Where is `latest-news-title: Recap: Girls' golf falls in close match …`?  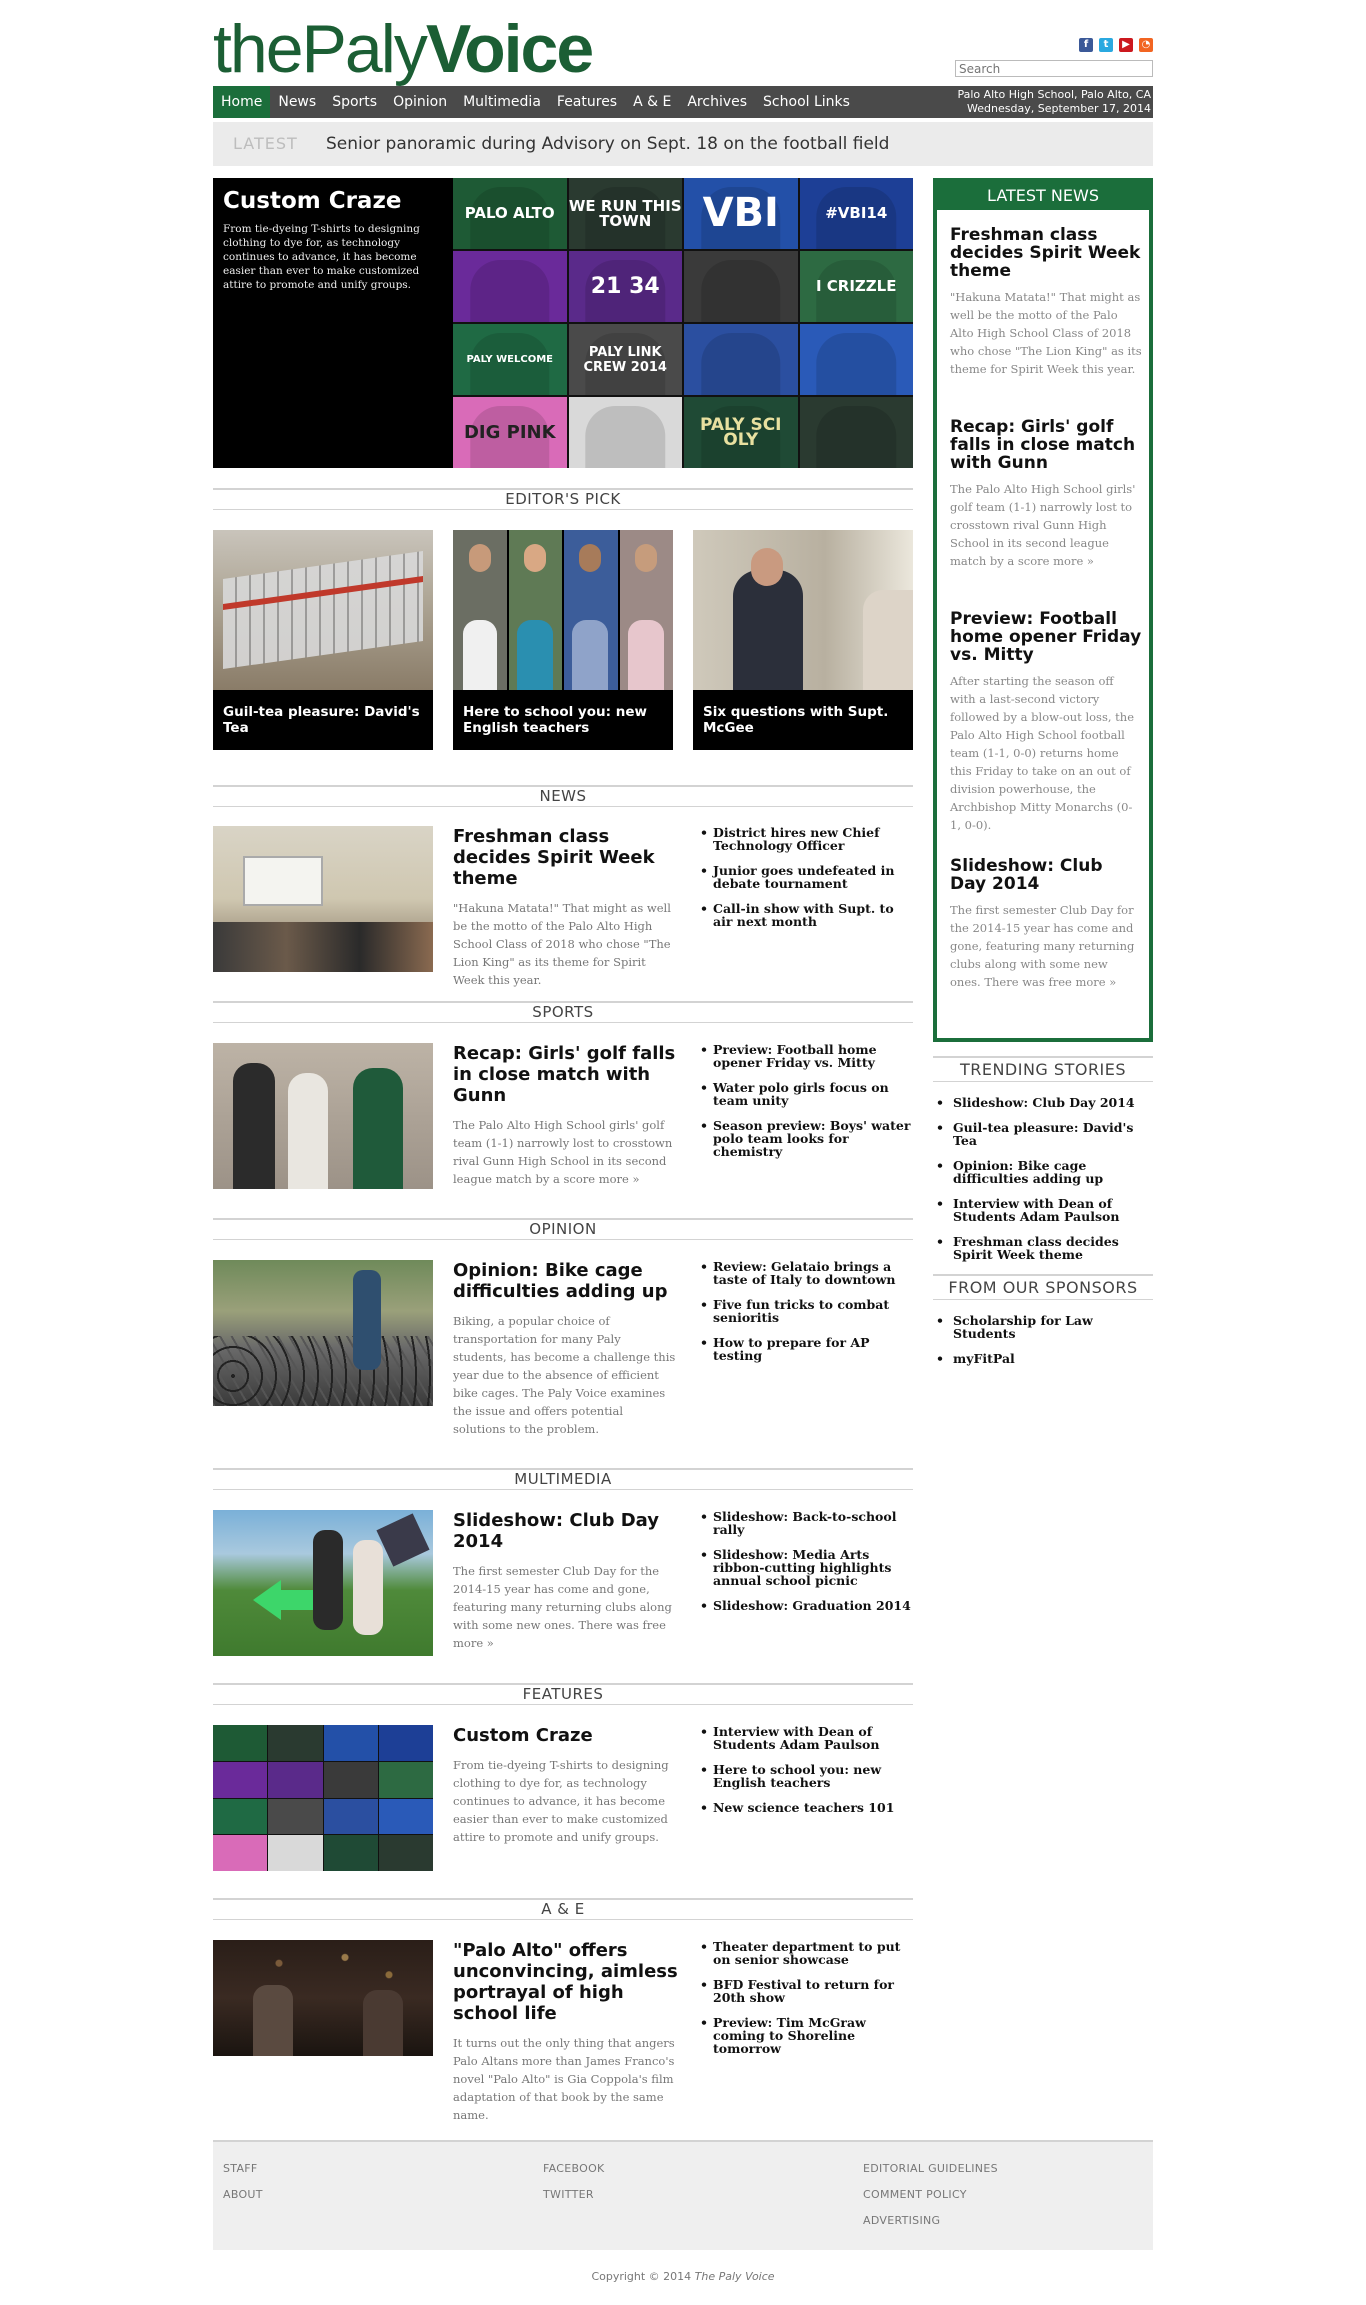
latest-news-title: Recap: Girls' golf falls in close match … is located at coordinates (1046, 445).